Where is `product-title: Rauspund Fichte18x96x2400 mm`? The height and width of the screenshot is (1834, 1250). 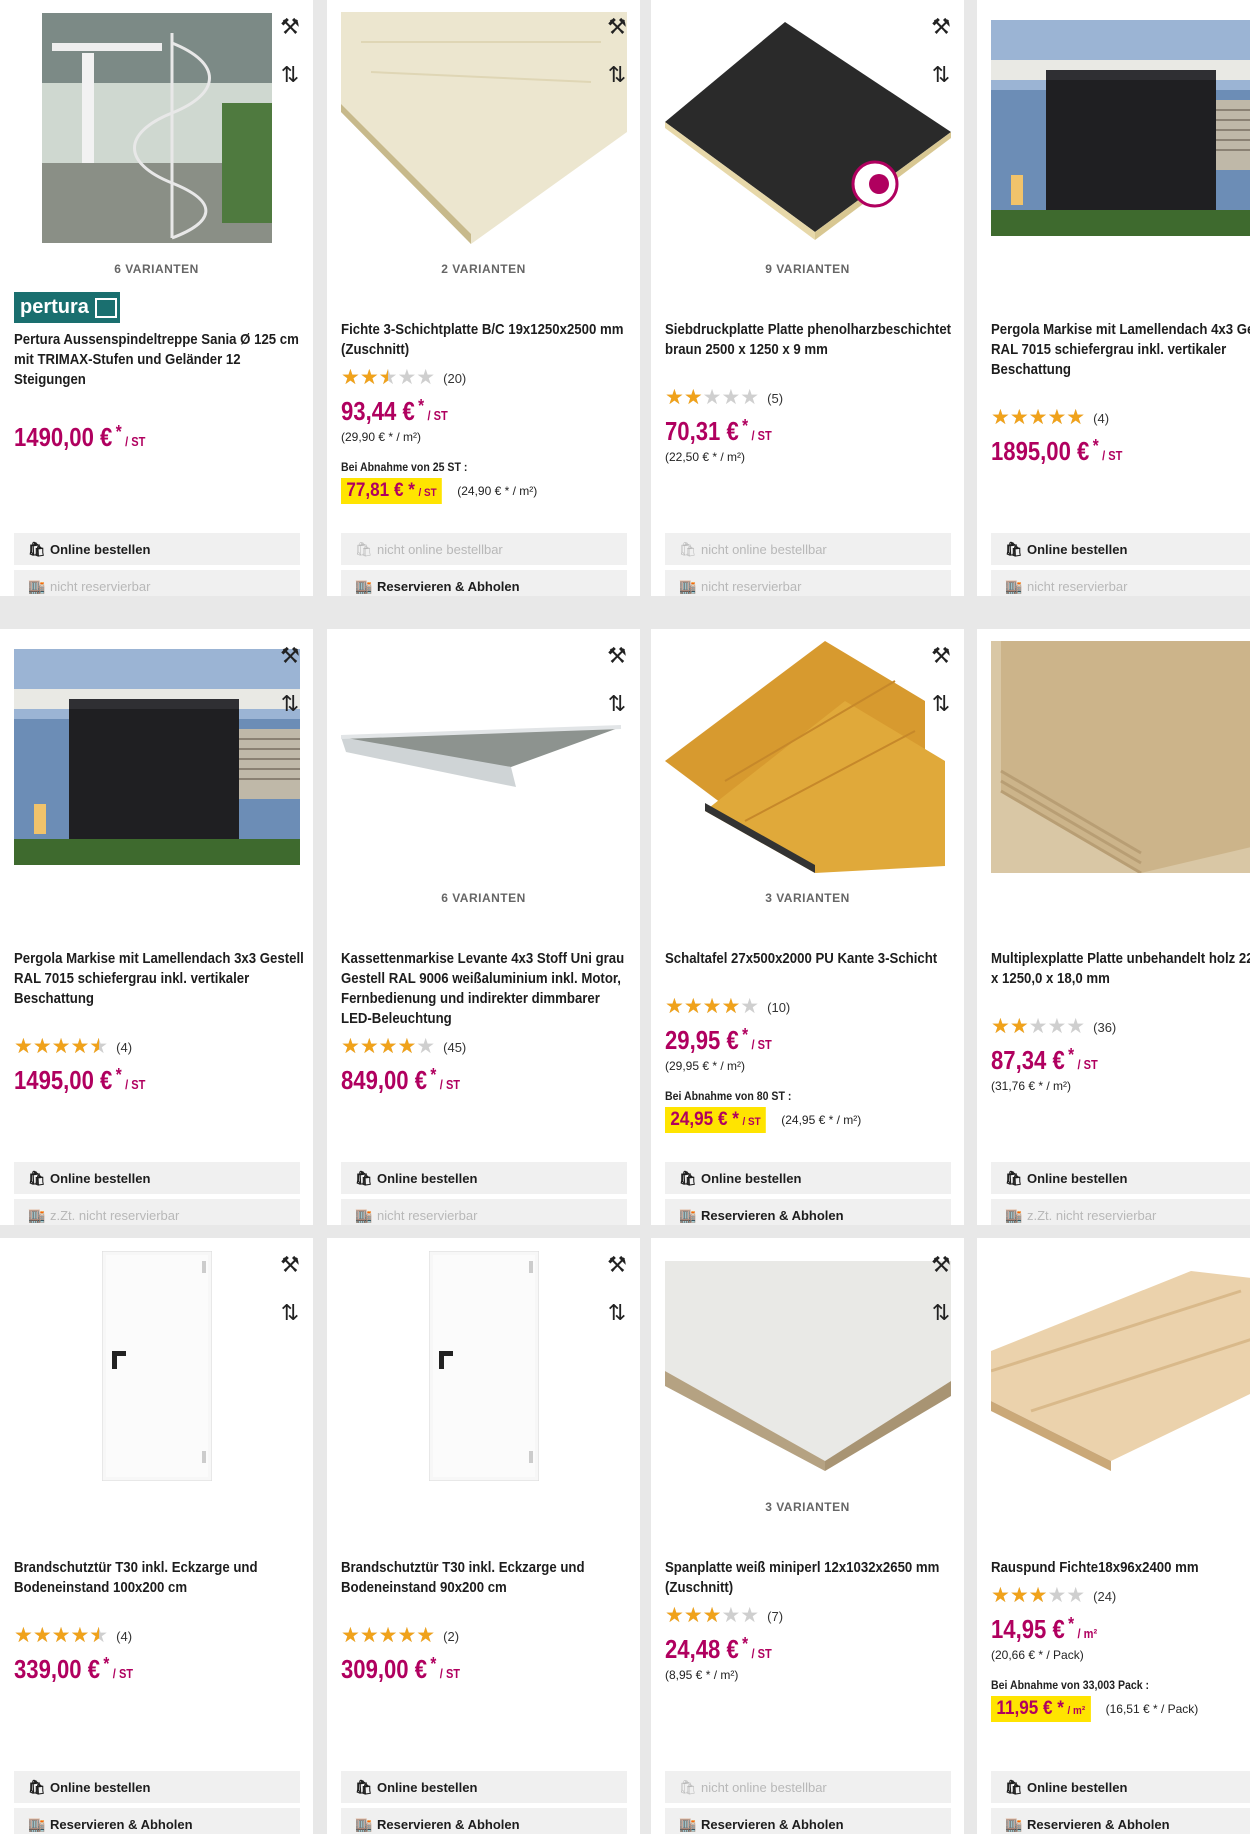 product-title: Rauspund Fichte18x96x2400 mm is located at coordinates (1120, 1568).